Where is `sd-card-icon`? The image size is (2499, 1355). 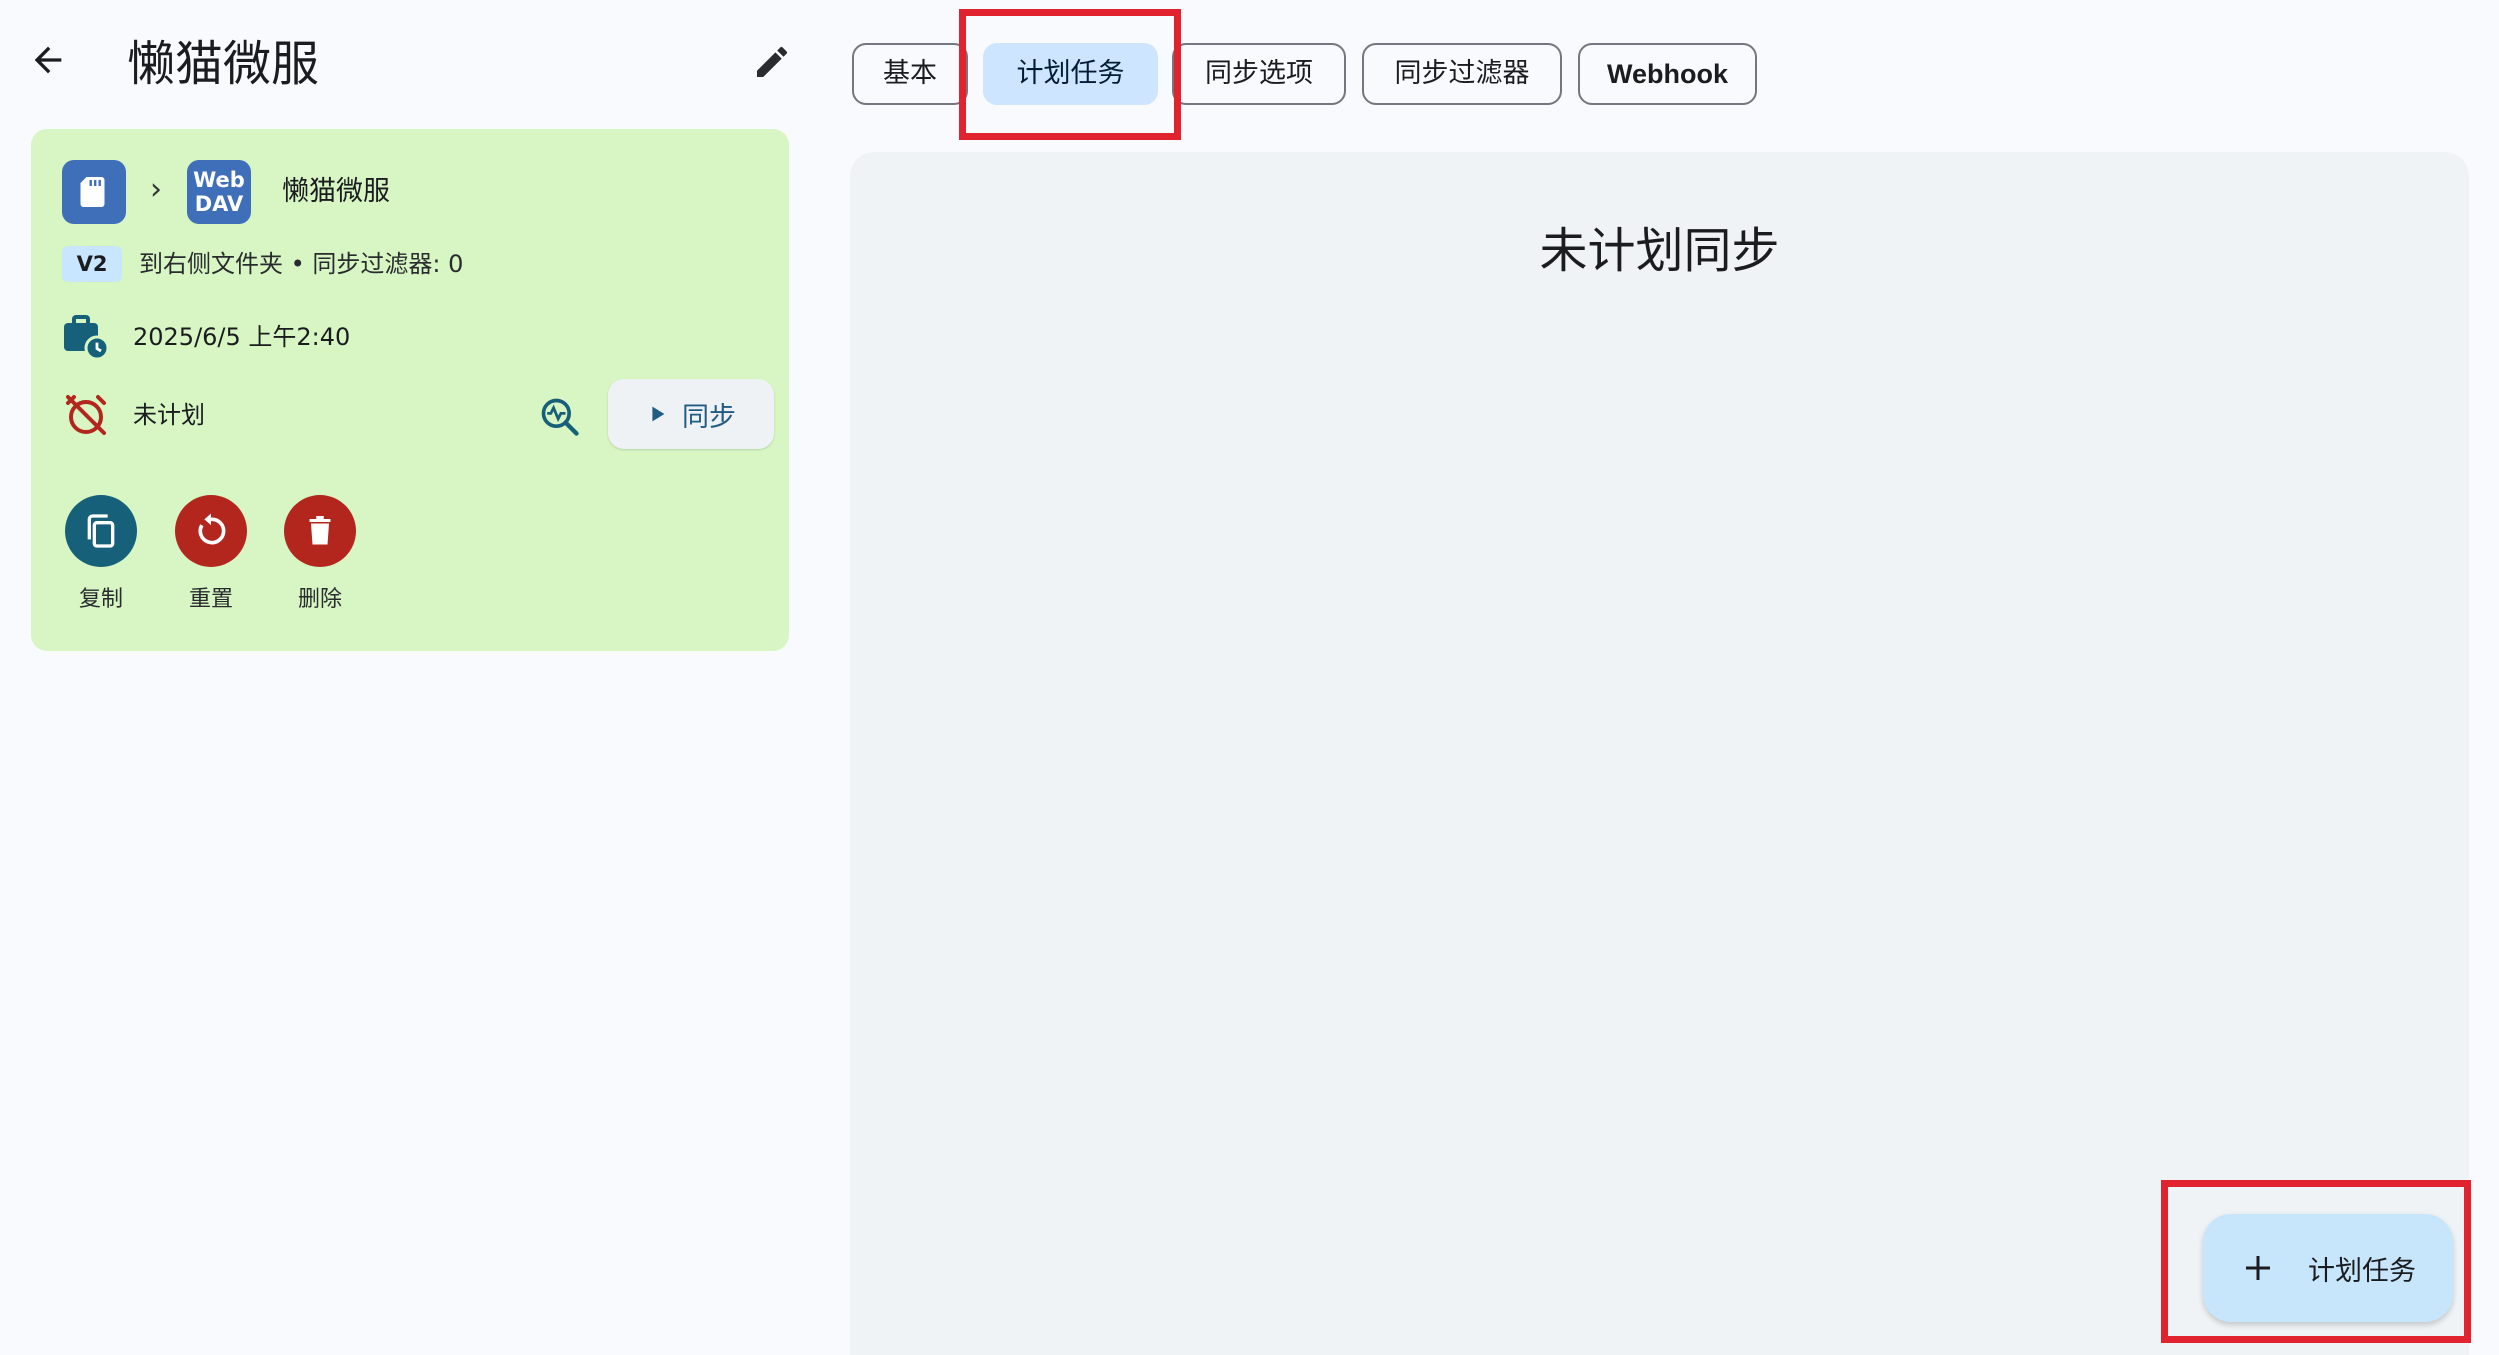 sd-card-icon is located at coordinates (94, 192).